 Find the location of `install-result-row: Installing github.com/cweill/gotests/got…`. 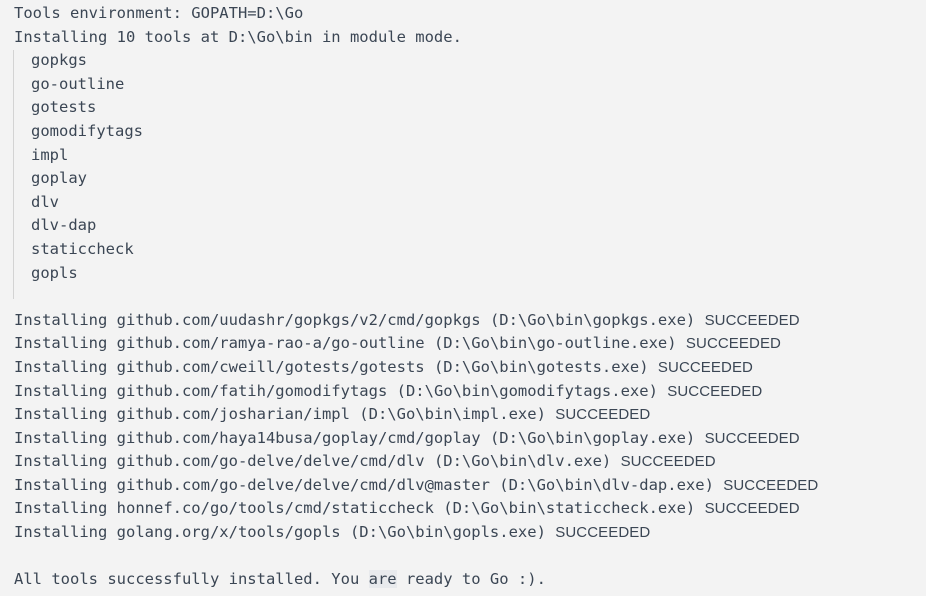

install-result-row: Installing github.com/cweill/gotests/got… is located at coordinates (463, 368).